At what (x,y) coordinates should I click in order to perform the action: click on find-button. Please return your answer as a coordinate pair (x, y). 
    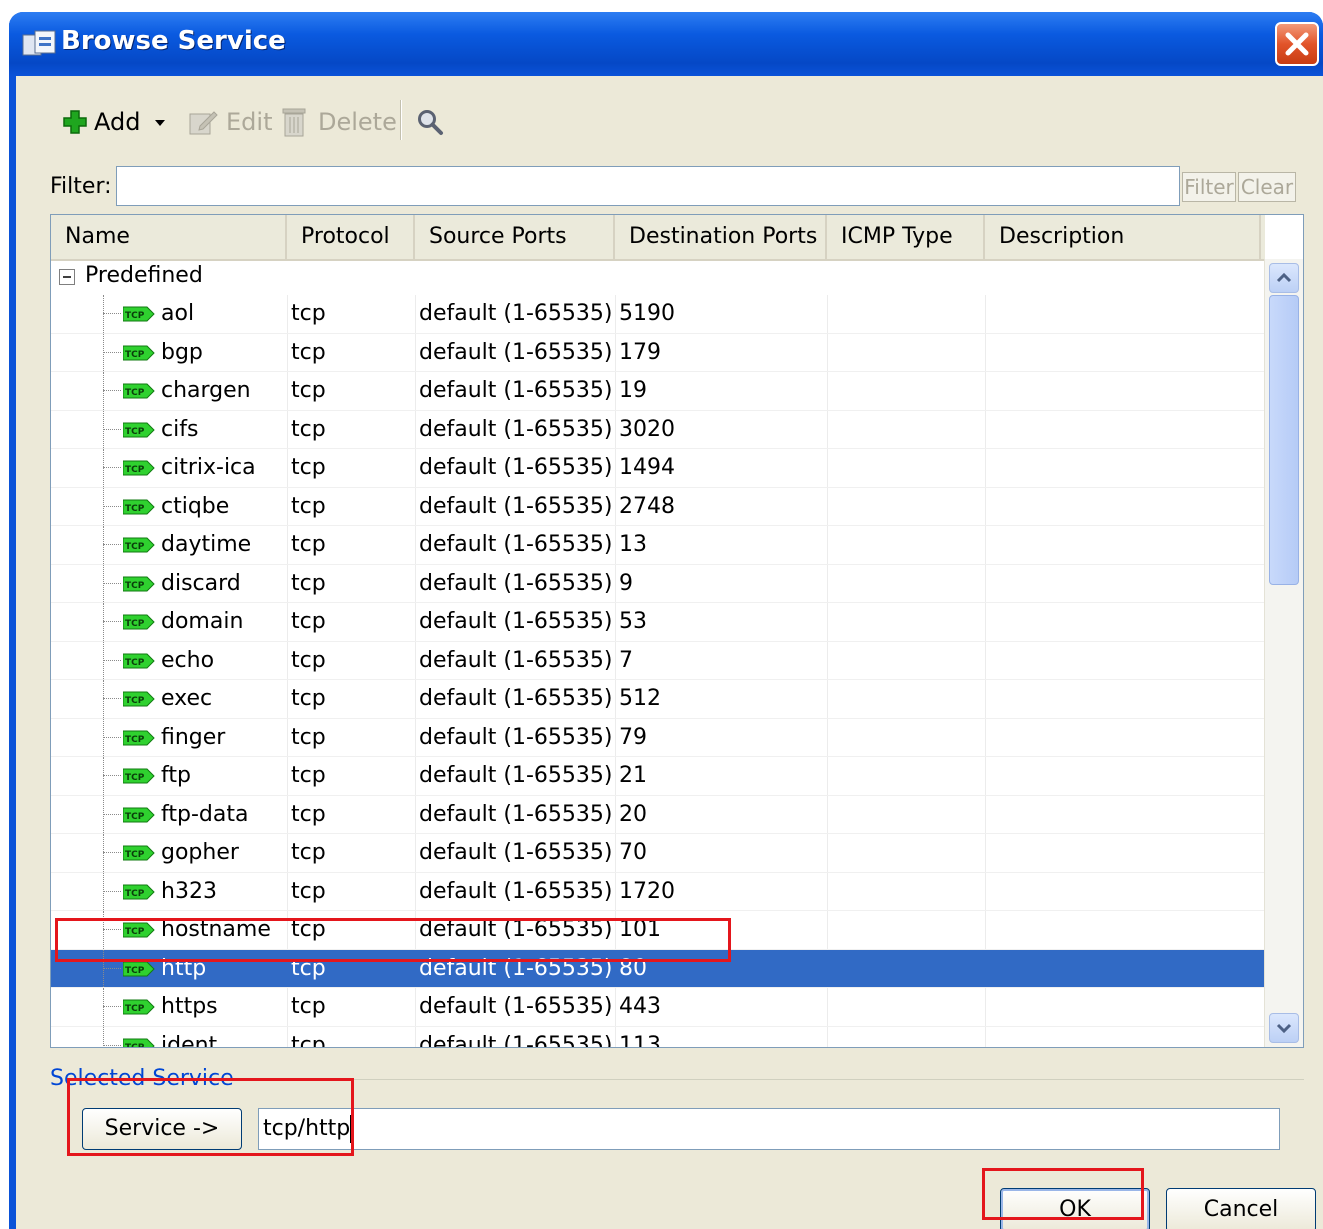
    Looking at the image, I should click on (430, 122).